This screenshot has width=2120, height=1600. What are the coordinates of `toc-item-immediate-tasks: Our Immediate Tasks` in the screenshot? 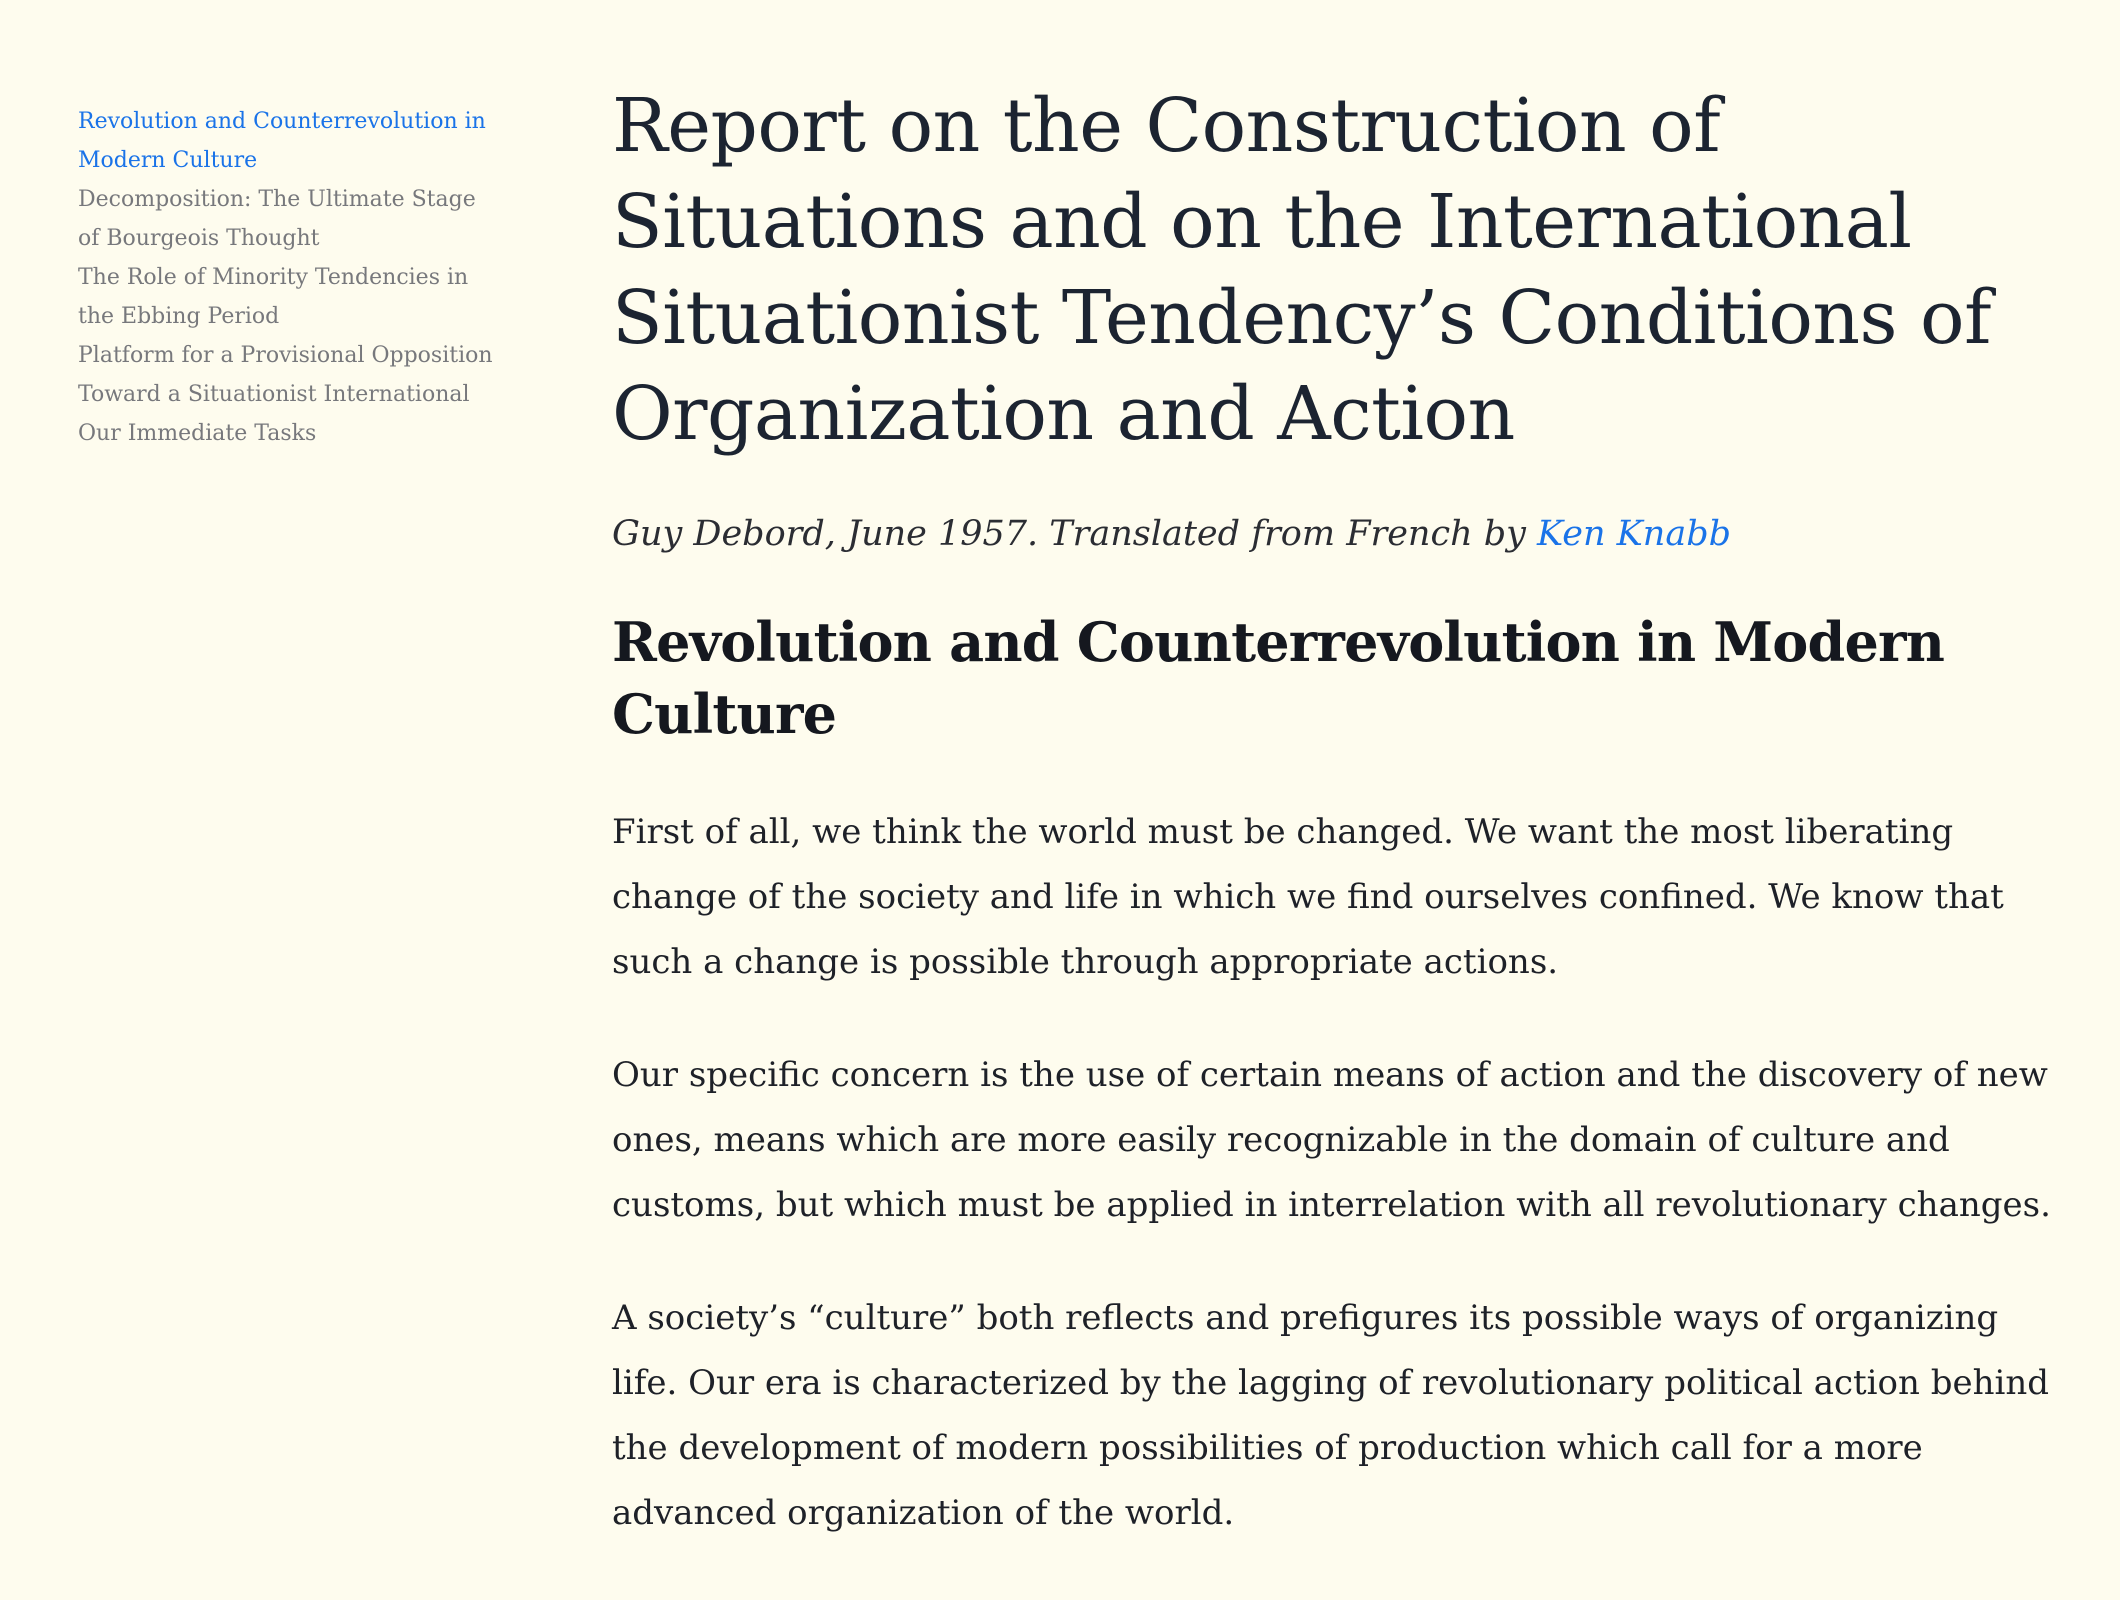 It's located at (288, 433).